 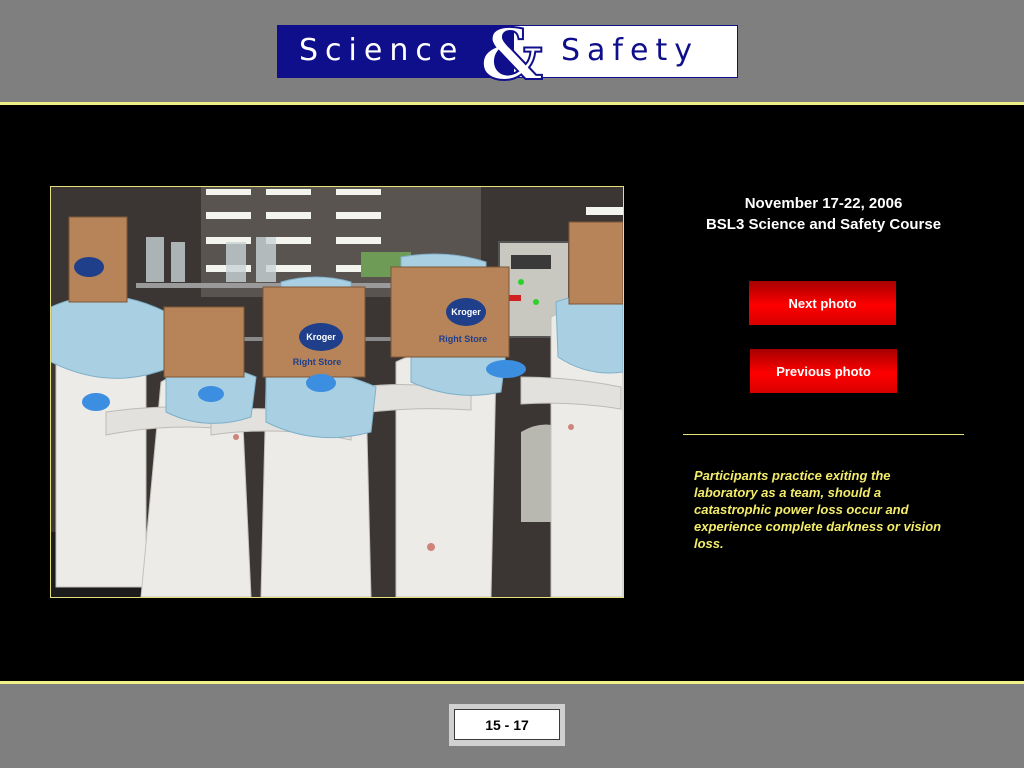 What do you see at coordinates (512, 682) in the screenshot?
I see `bottom-divider-rule` at bounding box center [512, 682].